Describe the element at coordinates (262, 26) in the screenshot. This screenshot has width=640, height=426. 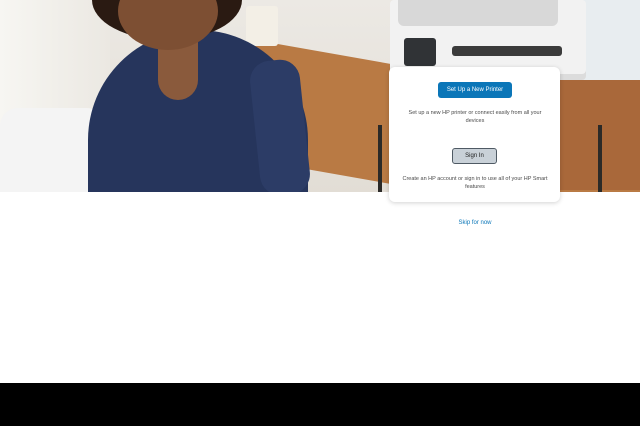
I see `pencil-cup` at that location.